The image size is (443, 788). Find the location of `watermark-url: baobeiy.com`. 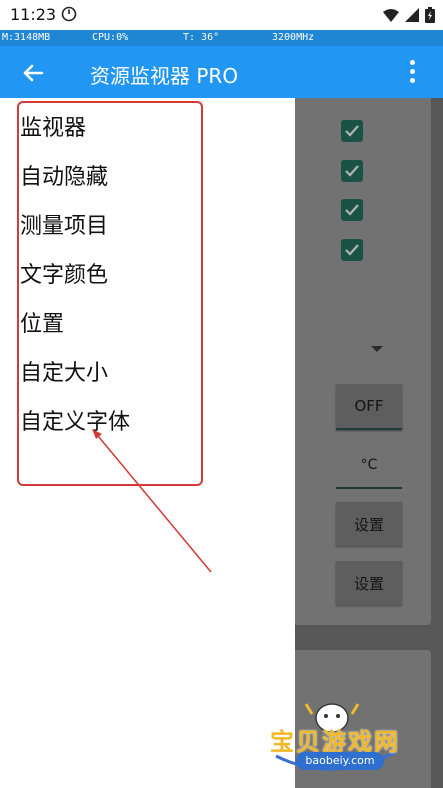

watermark-url: baobeiy.com is located at coordinates (340, 761).